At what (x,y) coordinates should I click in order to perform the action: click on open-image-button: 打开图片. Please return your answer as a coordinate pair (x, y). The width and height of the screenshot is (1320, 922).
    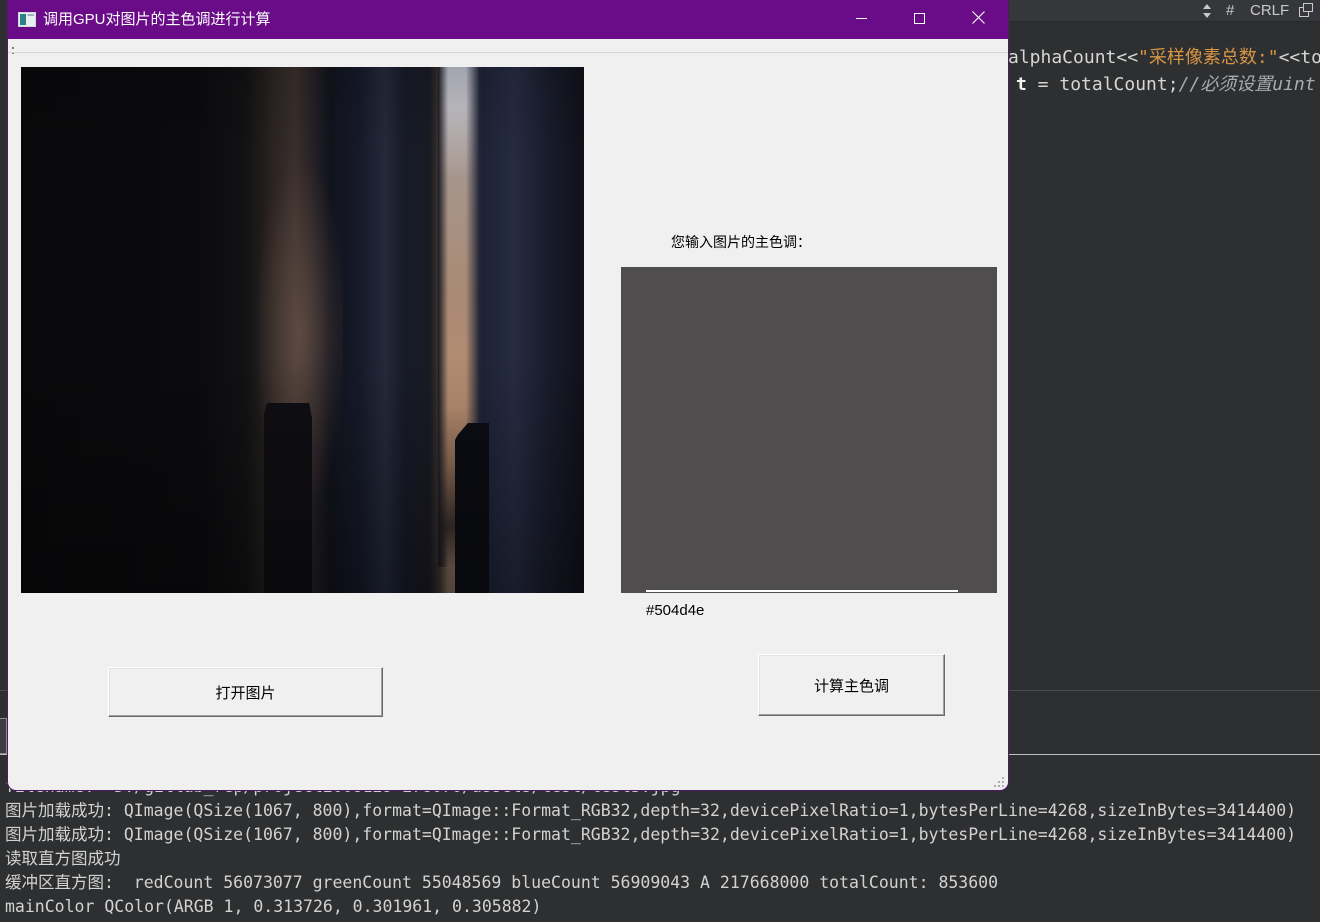
    Looking at the image, I should click on (245, 692).